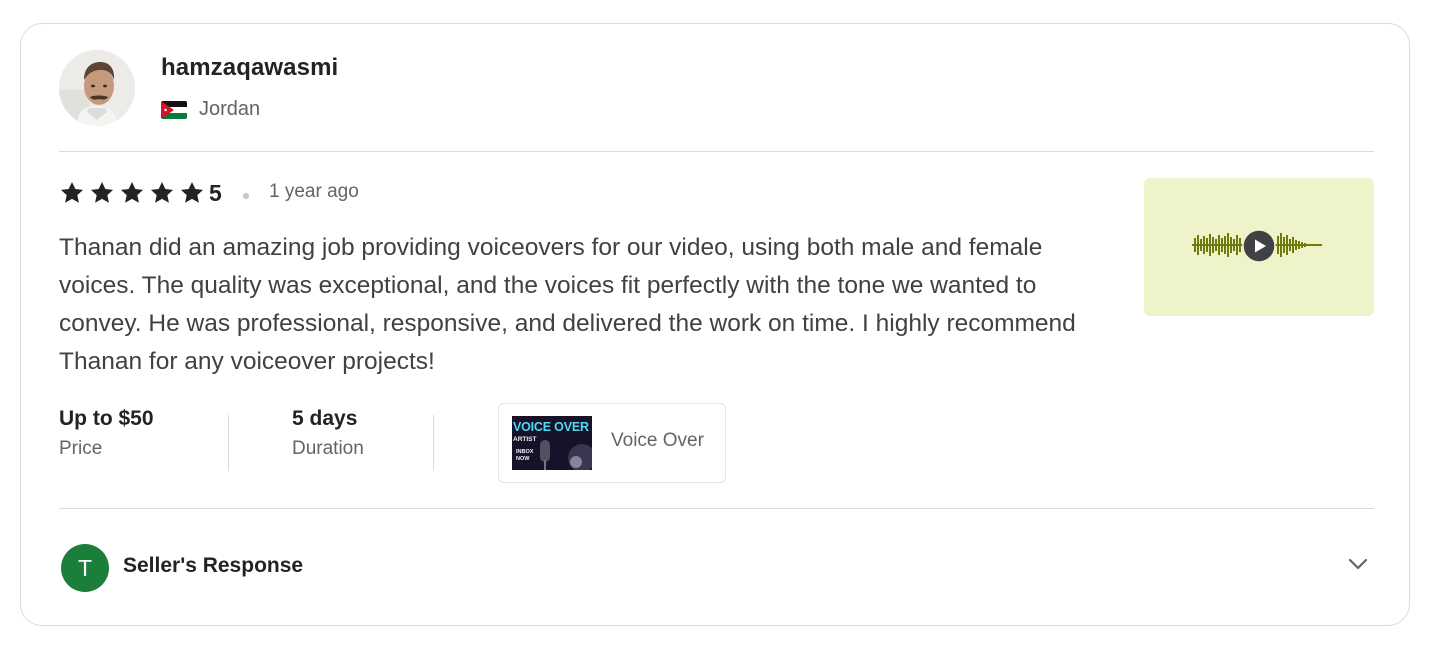  What do you see at coordinates (716, 151) in the screenshot?
I see `header-divider` at bounding box center [716, 151].